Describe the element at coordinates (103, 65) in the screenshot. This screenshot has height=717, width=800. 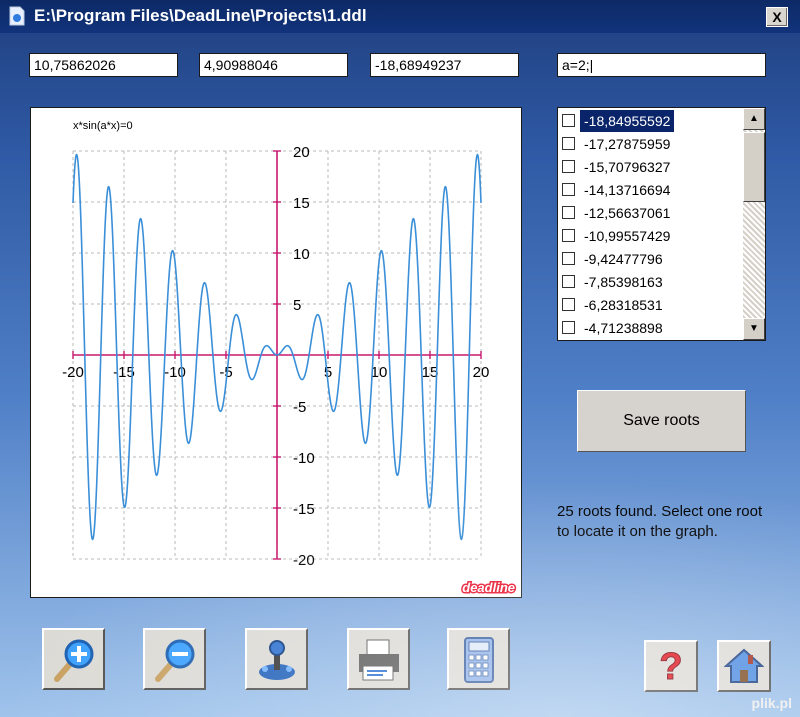
I see `x-value-field: 10,75862026` at that location.